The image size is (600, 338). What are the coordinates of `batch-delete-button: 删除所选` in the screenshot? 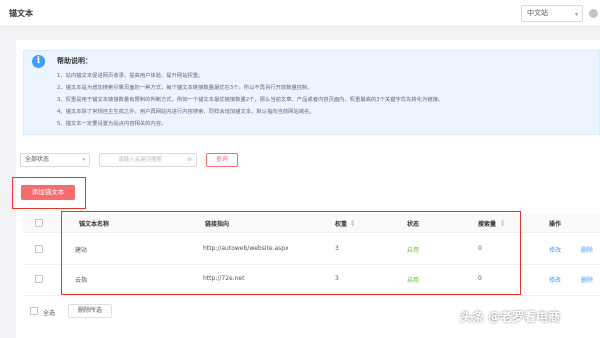 It's located at (90, 311).